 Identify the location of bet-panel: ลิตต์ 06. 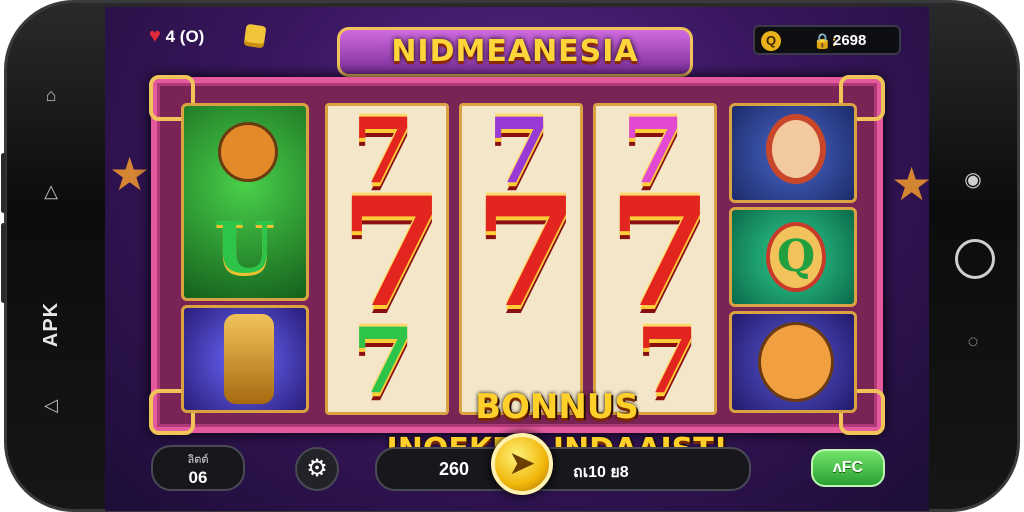
(198, 468).